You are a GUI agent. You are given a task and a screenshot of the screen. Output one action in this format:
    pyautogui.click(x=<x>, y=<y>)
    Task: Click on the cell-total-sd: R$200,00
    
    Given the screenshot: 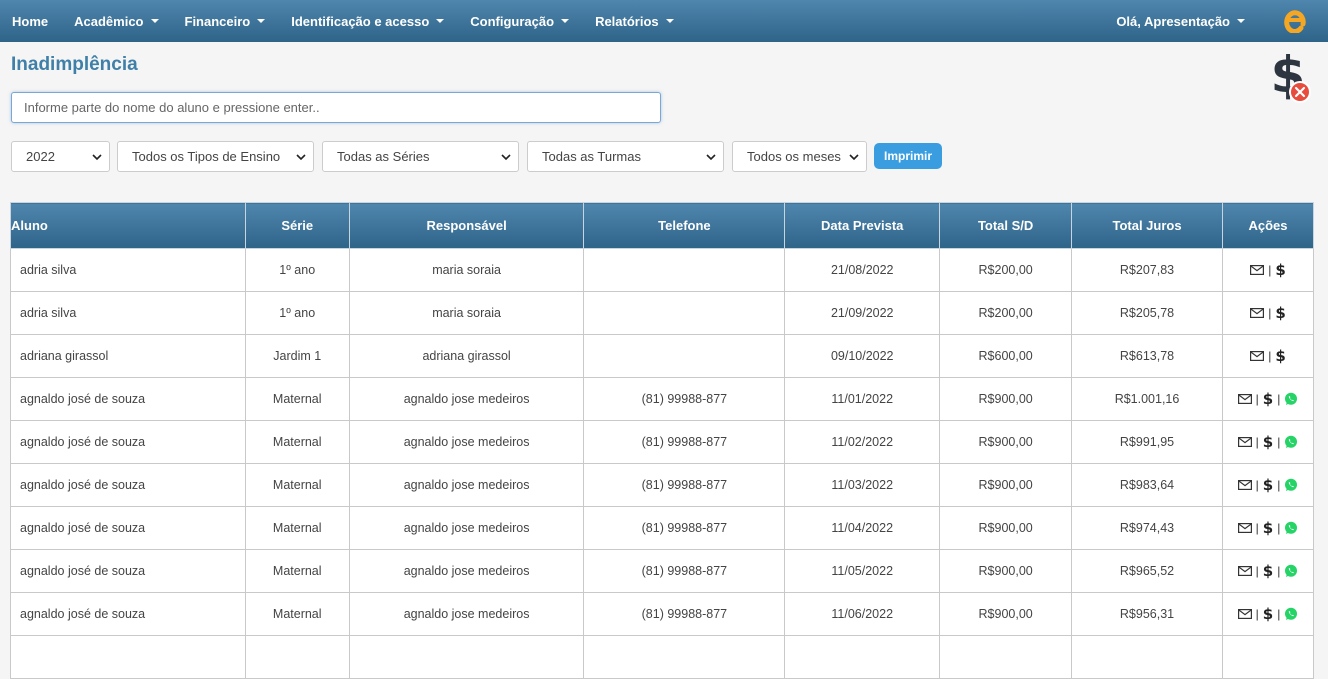 What is the action you would take?
    pyautogui.click(x=1006, y=270)
    